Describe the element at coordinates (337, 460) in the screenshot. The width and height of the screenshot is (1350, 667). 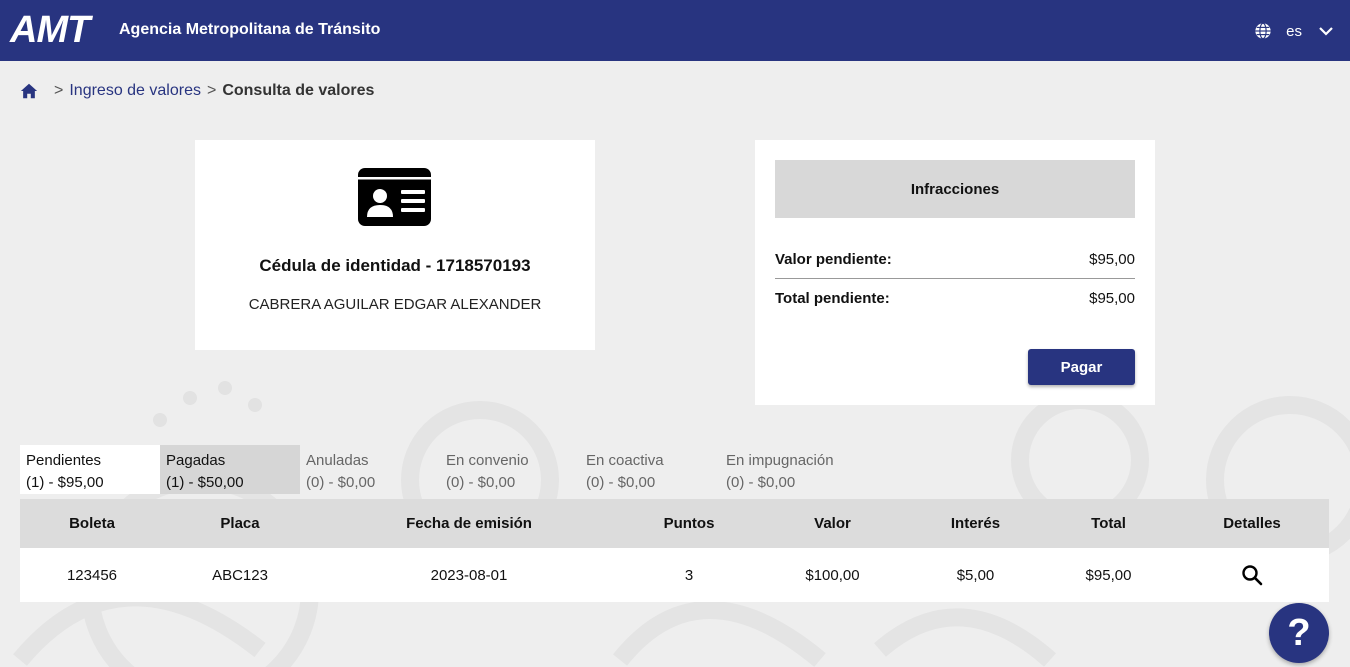
I see `tab-label: Anuladas` at that location.